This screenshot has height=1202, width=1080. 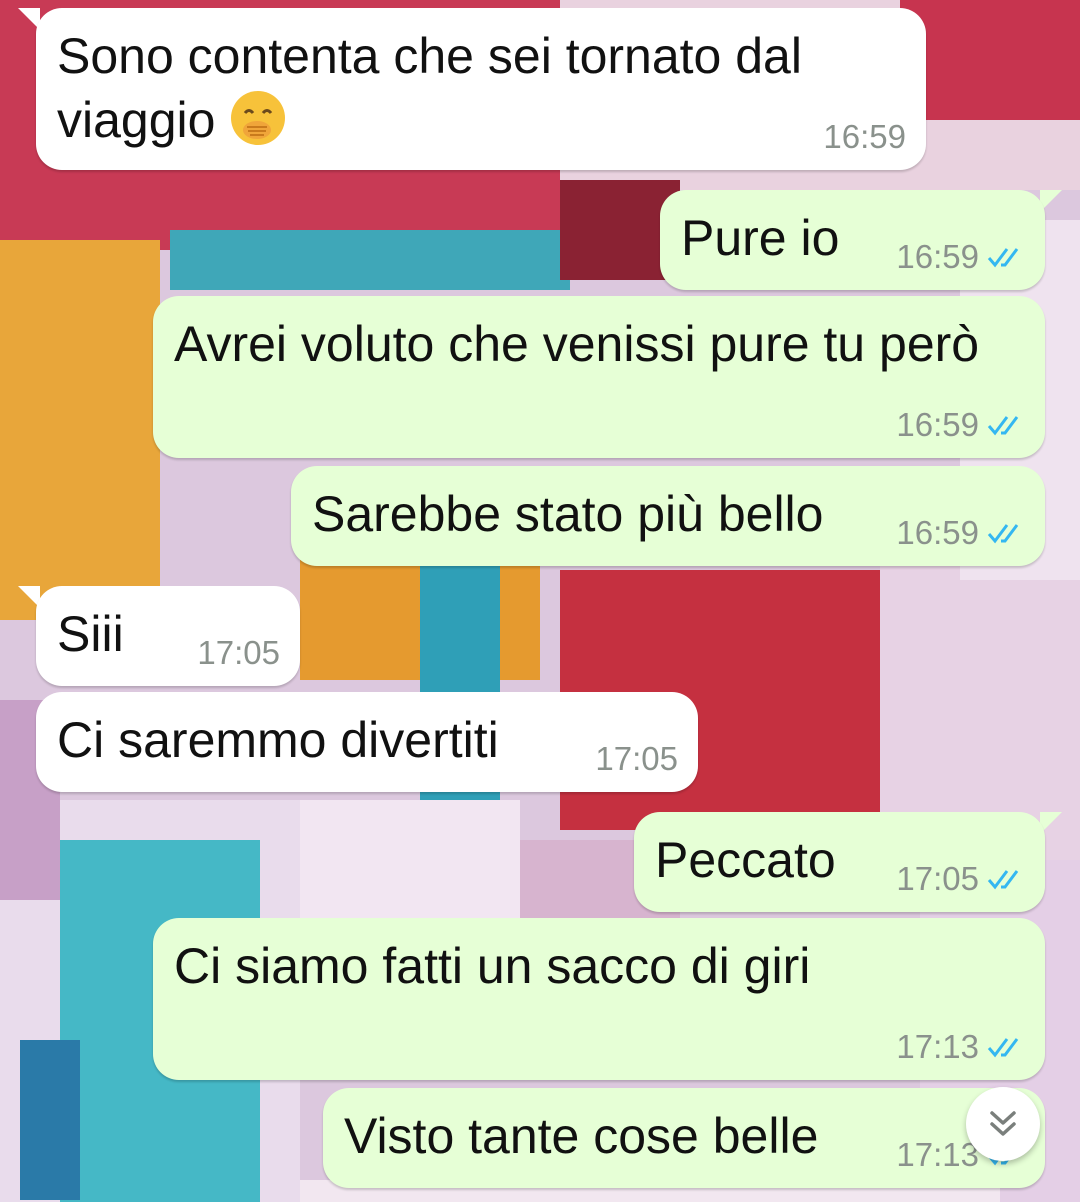 What do you see at coordinates (568, 514) in the screenshot?
I see `message-text: Sarebbe stato più bello` at bounding box center [568, 514].